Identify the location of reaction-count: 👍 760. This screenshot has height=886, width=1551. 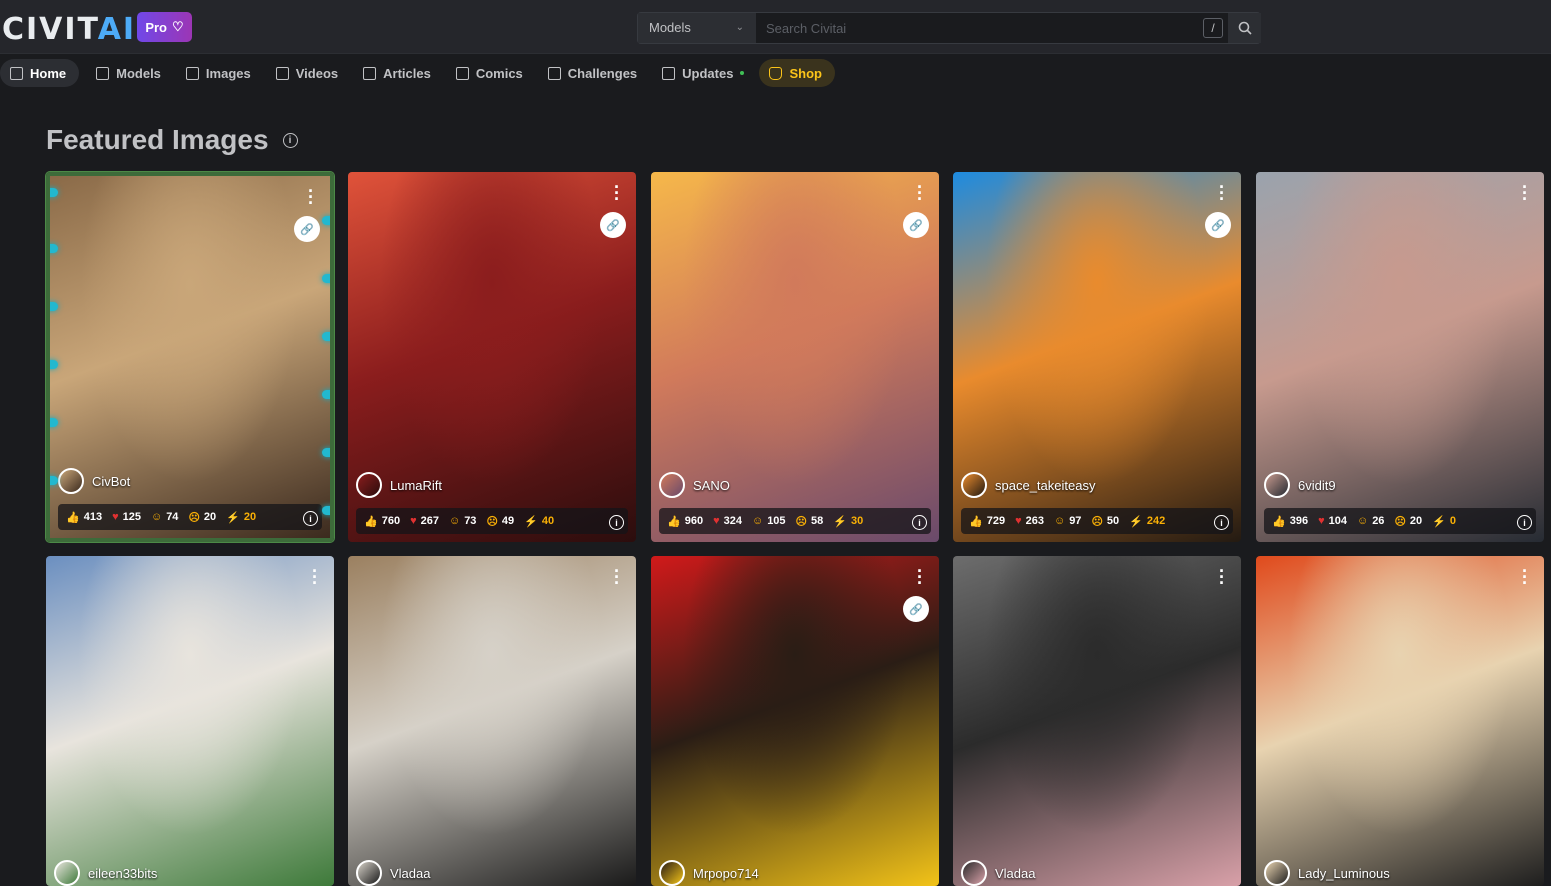
(382, 521).